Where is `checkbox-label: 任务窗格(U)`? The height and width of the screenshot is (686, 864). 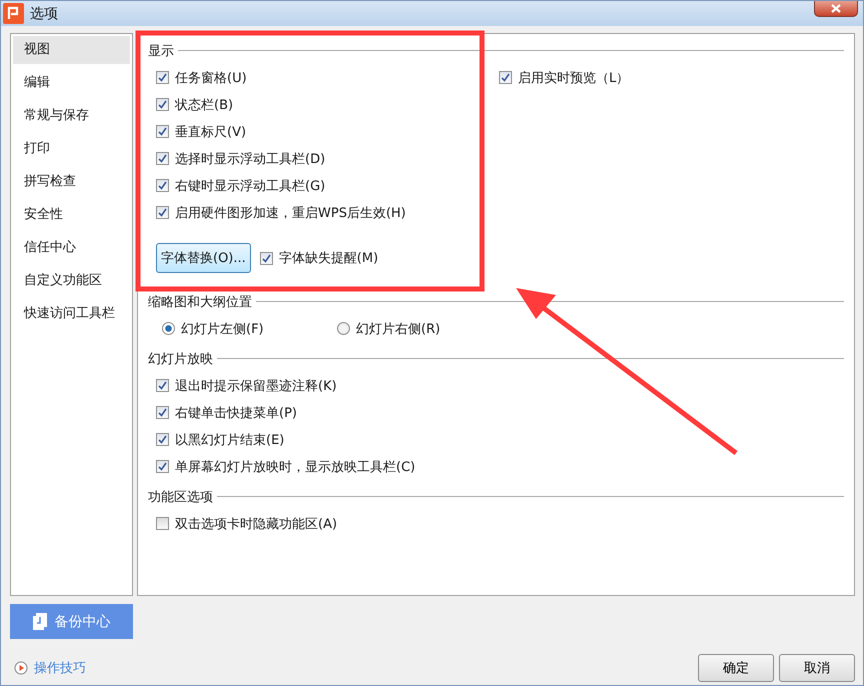 checkbox-label: 任务窗格(U) is located at coordinates (211, 78).